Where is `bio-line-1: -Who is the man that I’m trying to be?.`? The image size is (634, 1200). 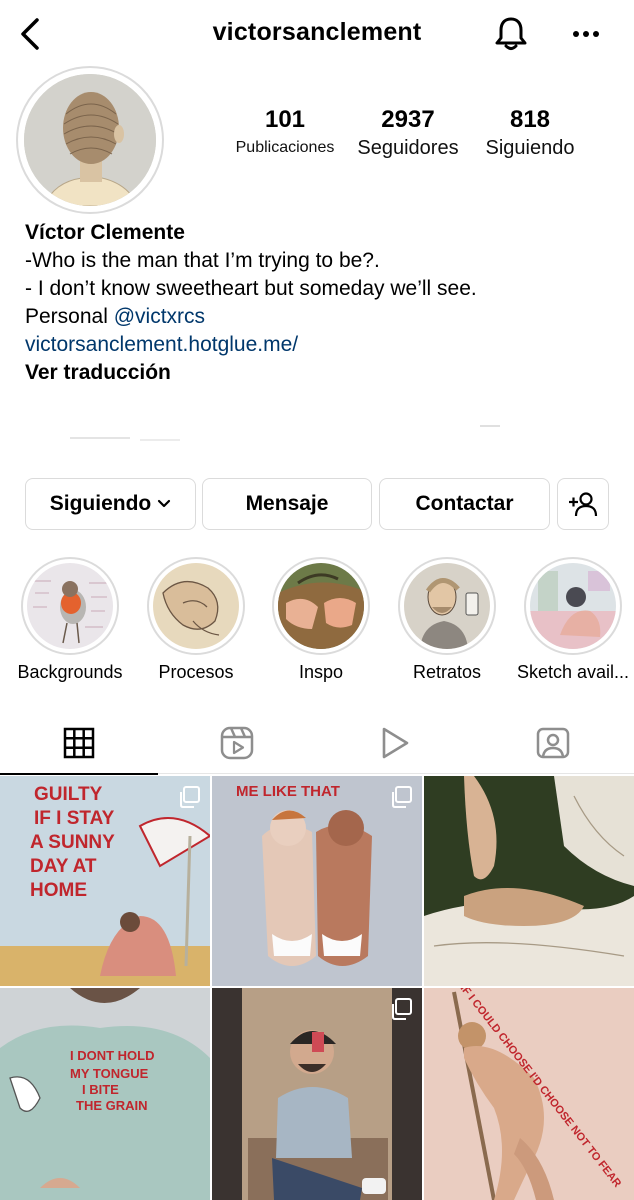
bio-line-1: -Who is the man that I’m trying to be?. is located at coordinates (202, 260).